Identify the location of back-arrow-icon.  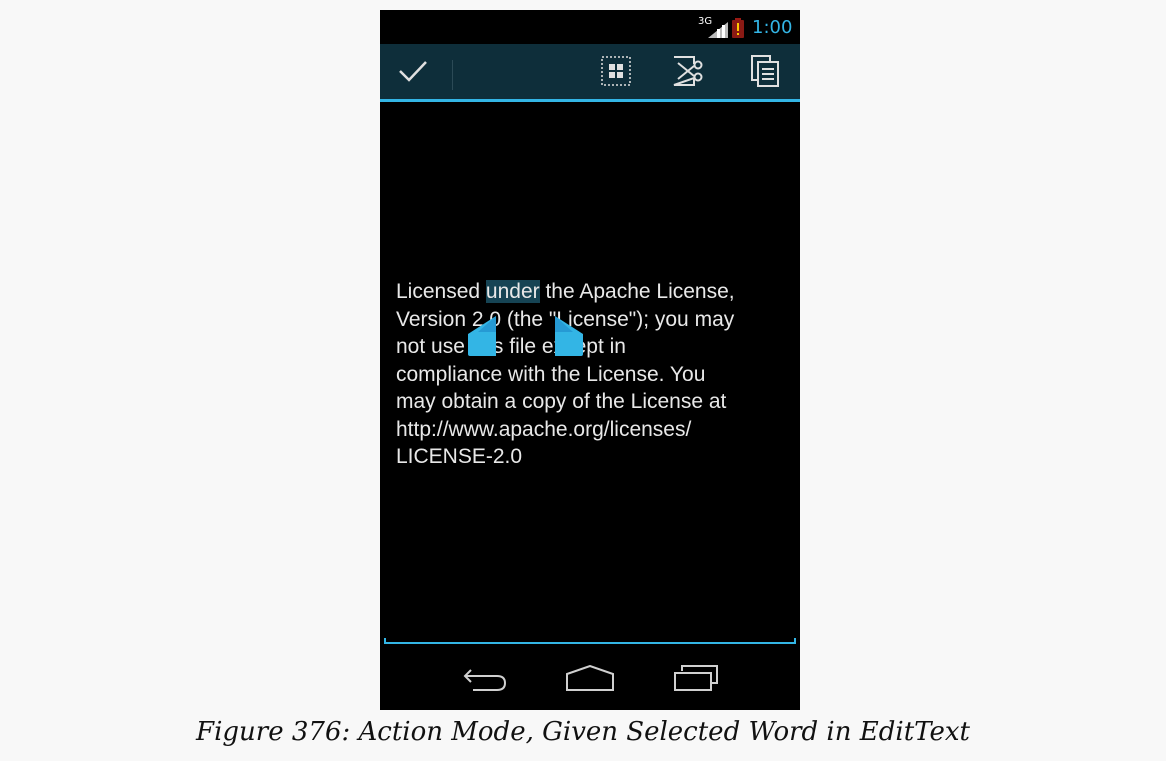
(486, 680).